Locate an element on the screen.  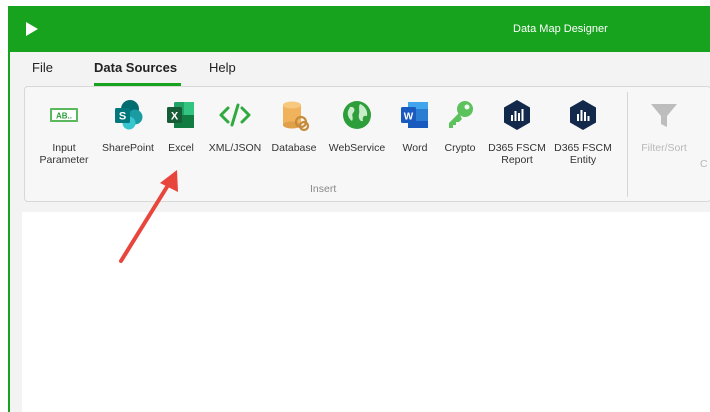
d365-report-label: D365 FSCM Report is located at coordinates (517, 154).